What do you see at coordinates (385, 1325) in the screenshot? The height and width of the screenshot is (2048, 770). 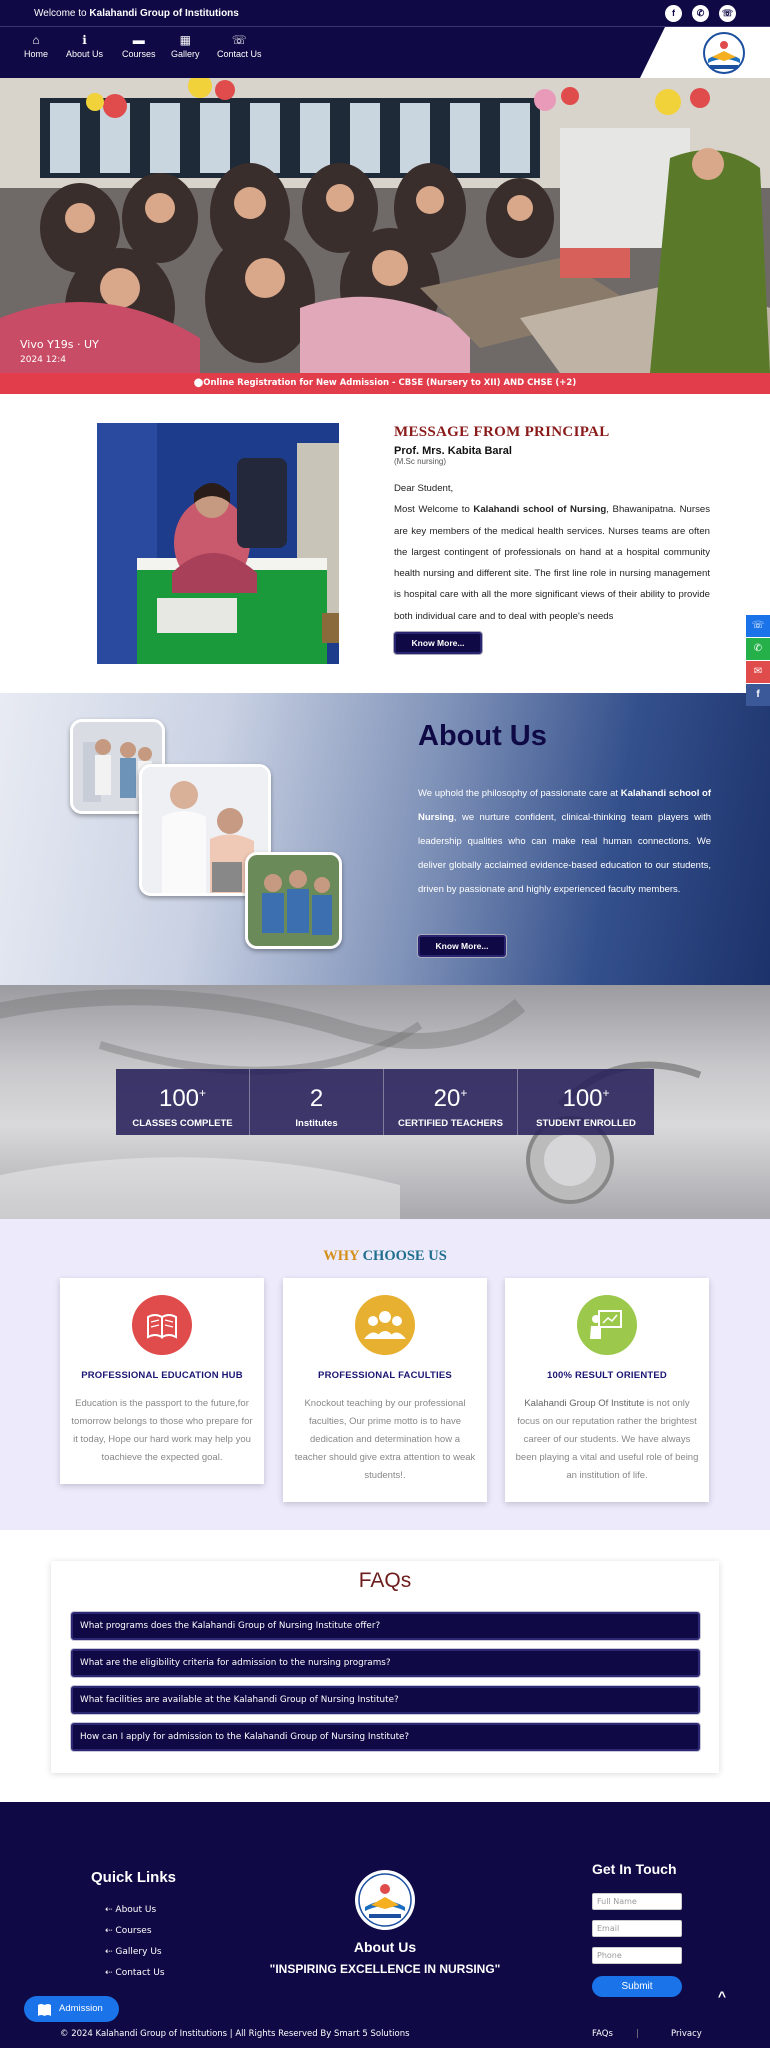 I see `group-icon` at bounding box center [385, 1325].